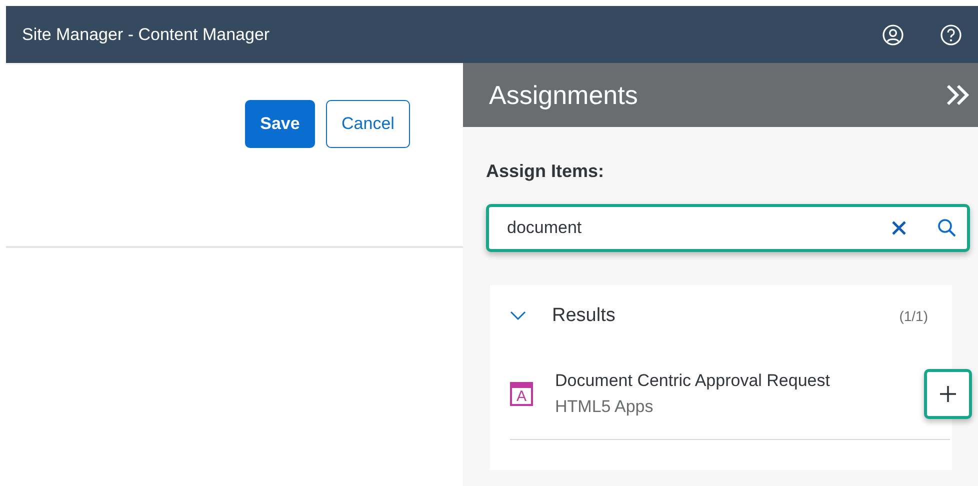 This screenshot has width=978, height=486. Describe the element at coordinates (604, 407) in the screenshot. I see `item-subtitle: HTML5 Apps` at that location.